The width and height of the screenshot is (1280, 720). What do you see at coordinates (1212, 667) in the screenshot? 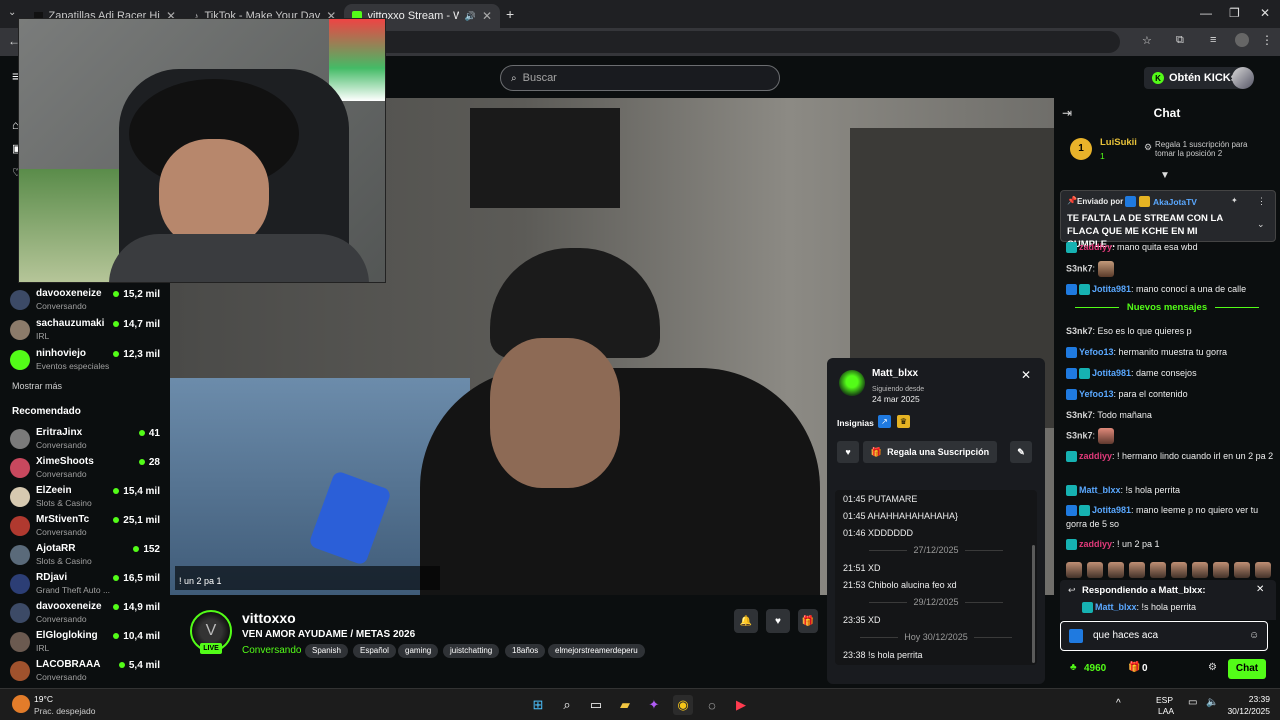
I see `chat-settings-icon: ⚙` at bounding box center [1212, 667].